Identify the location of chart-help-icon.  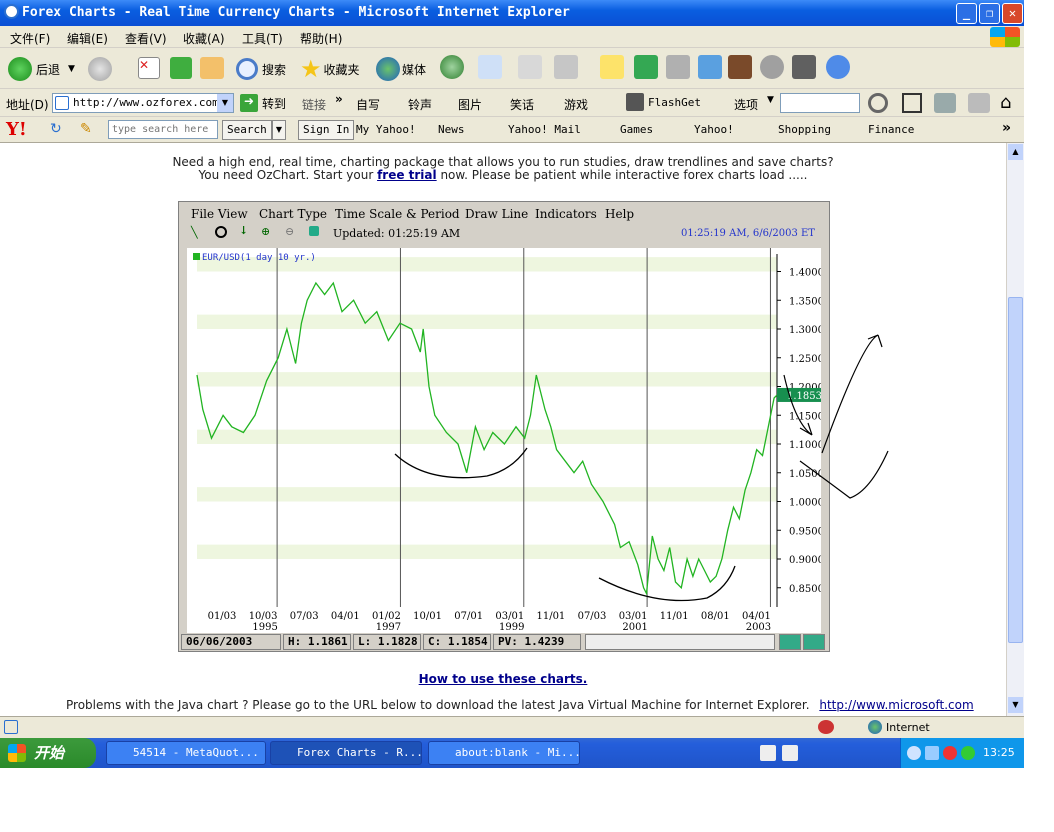
(814, 642).